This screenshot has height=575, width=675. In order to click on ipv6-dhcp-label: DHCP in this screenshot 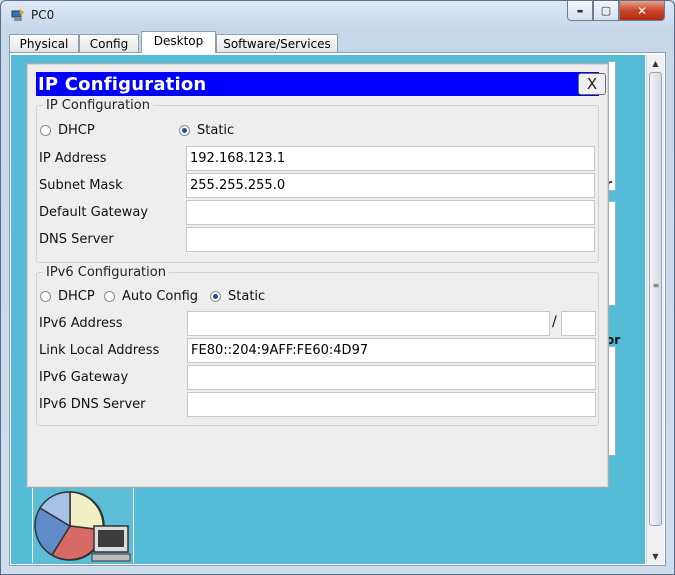, I will do `click(76, 296)`.